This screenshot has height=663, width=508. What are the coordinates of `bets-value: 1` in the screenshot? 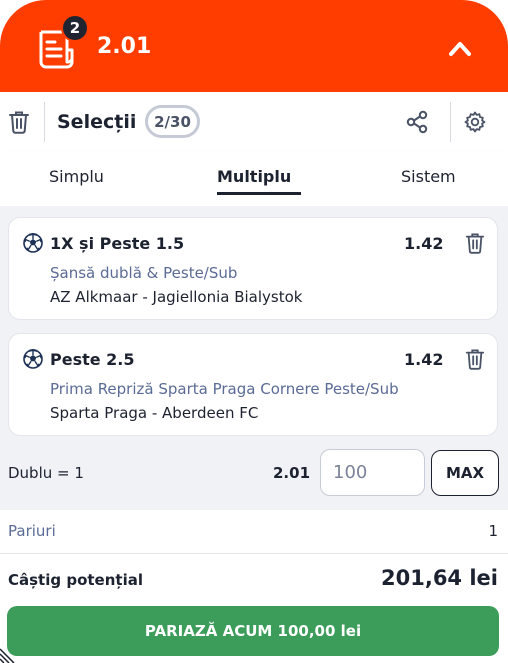 It's located at (493, 531).